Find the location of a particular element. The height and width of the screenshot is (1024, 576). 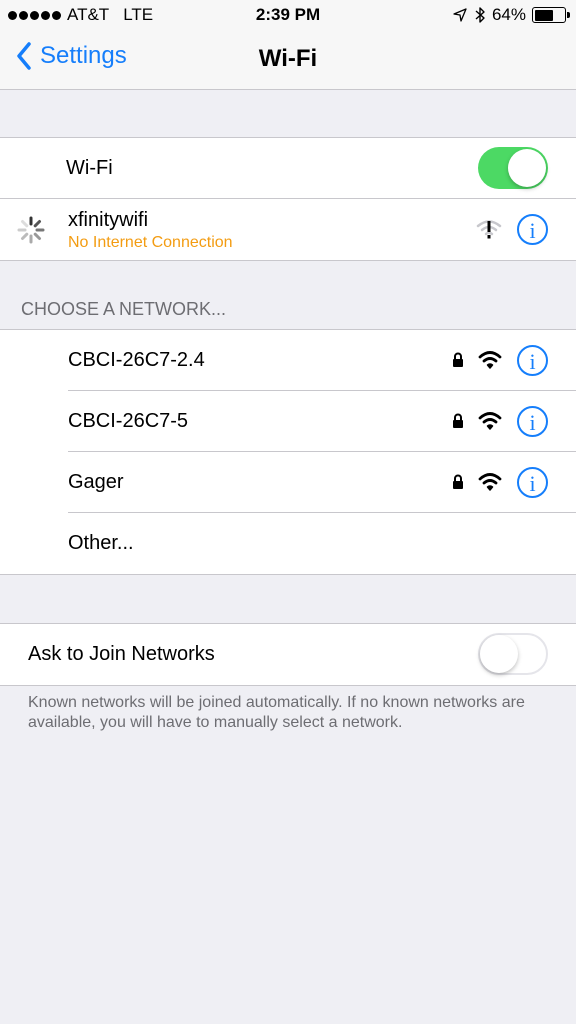

network-name: Gager is located at coordinates (96, 482).